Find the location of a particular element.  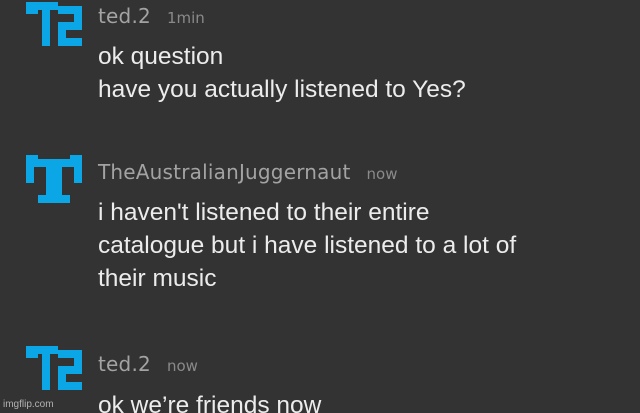

message-line: have you actually listened to Yes? is located at coordinates (282, 89).